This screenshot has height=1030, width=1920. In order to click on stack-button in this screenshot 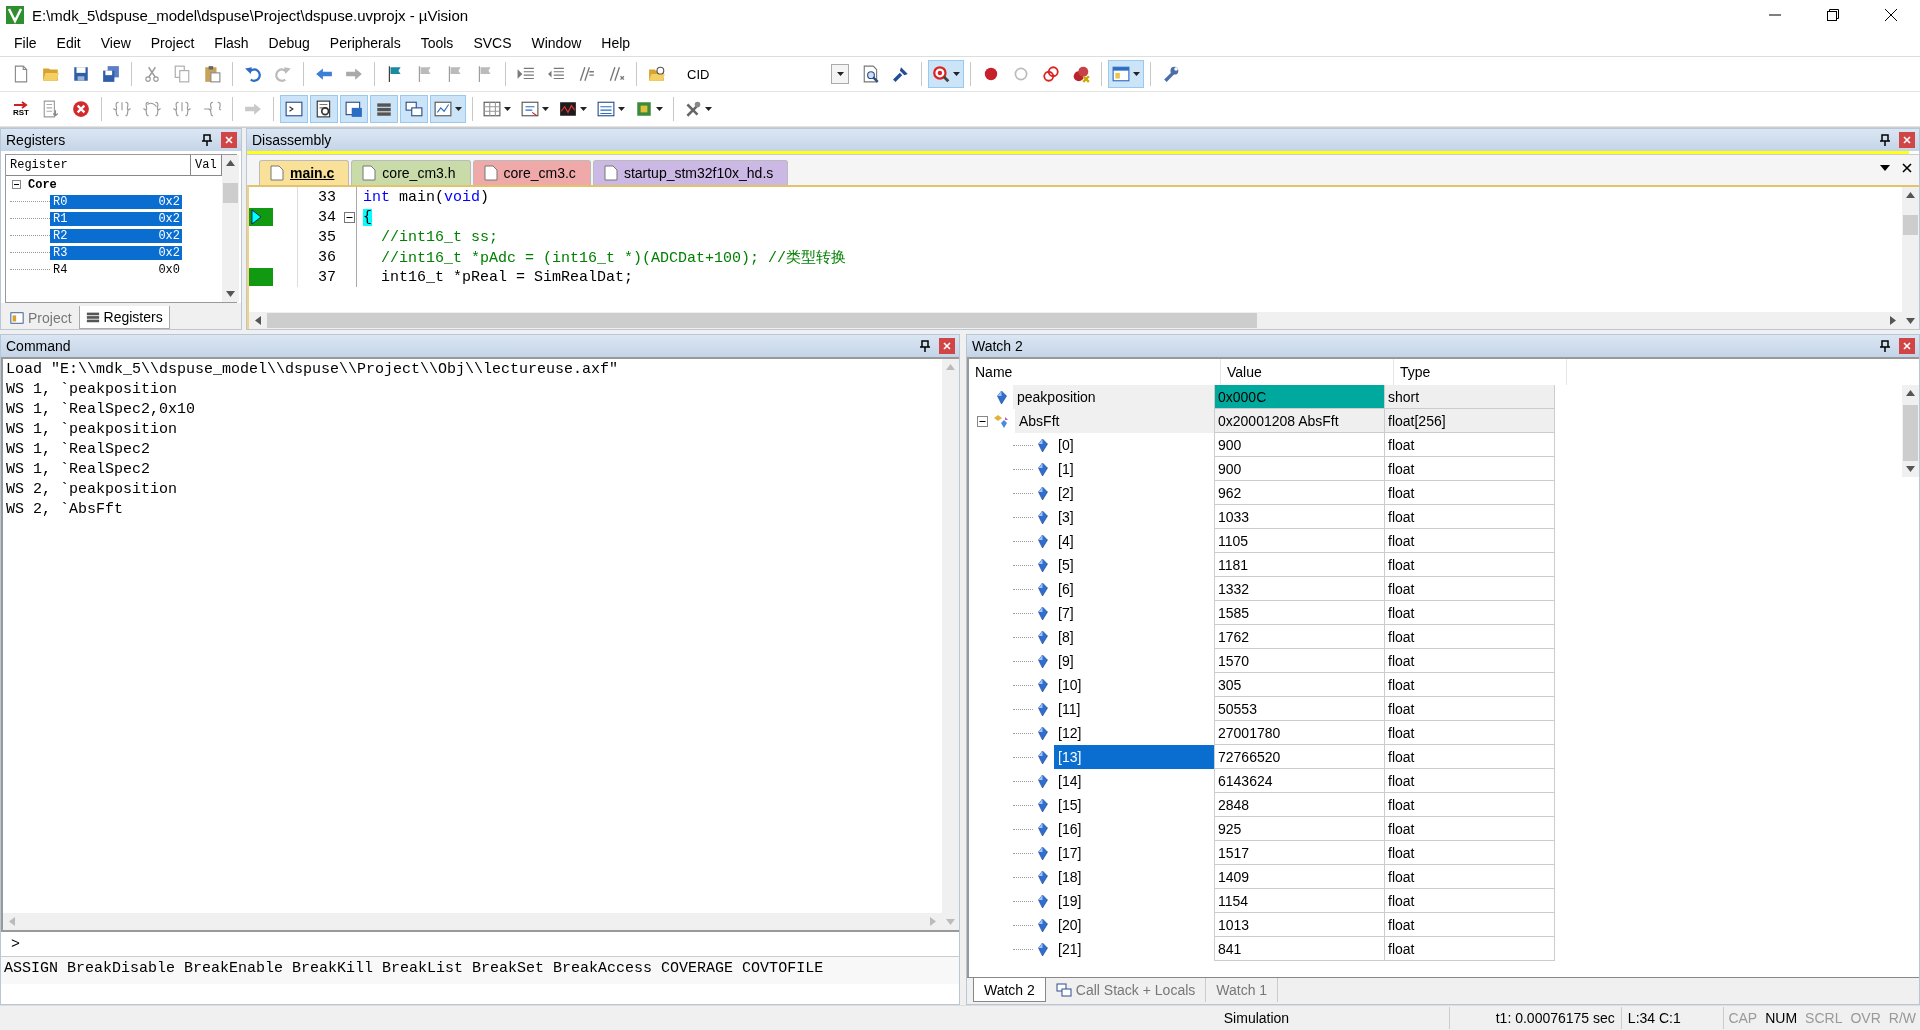, I will do `click(414, 109)`.